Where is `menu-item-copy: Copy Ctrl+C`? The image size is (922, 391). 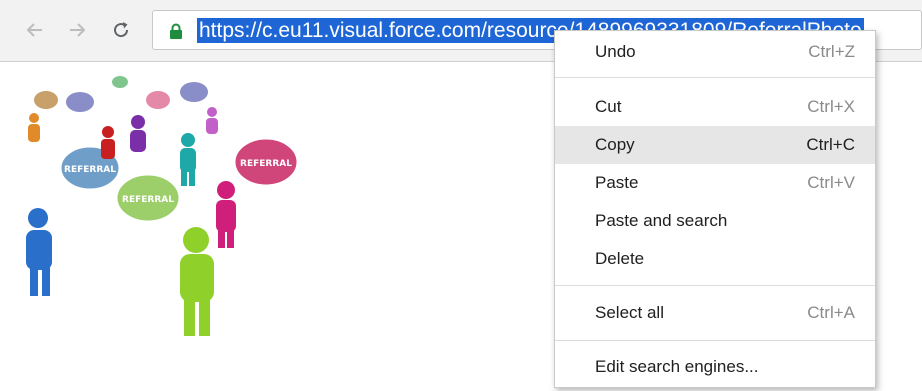
menu-item-copy: Copy Ctrl+C is located at coordinates (715, 145).